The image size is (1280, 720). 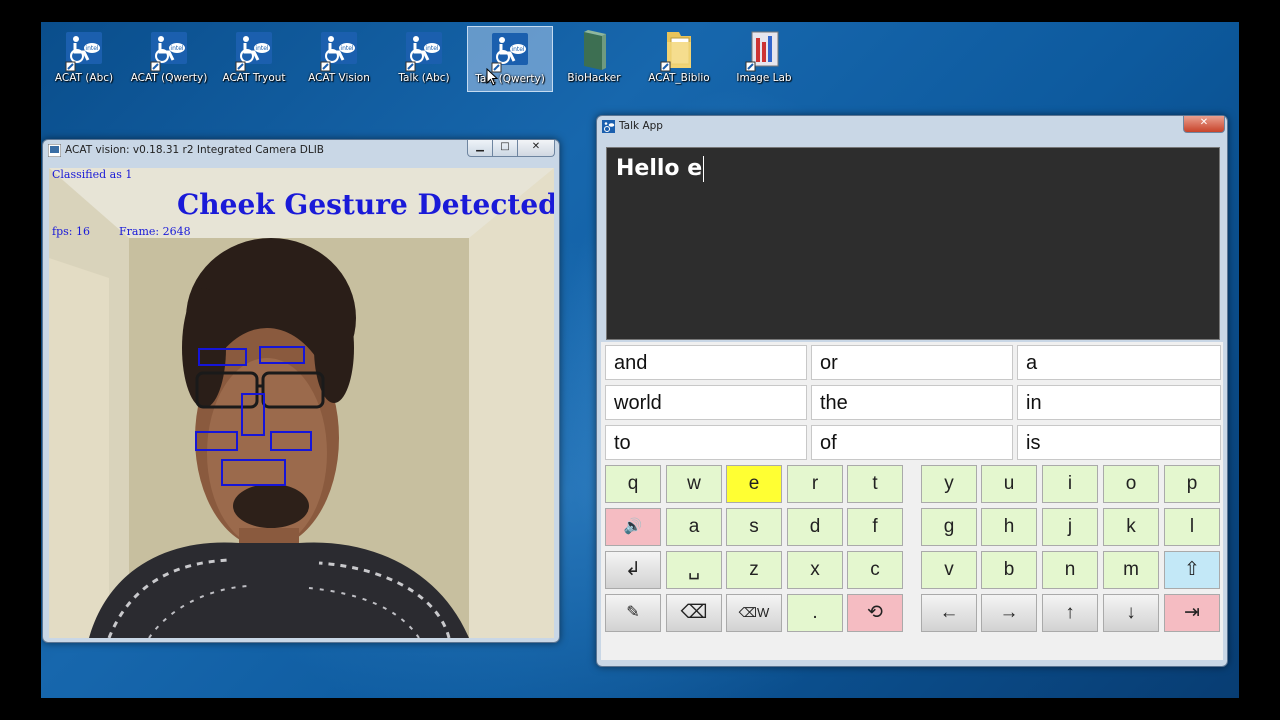 I want to click on desktop-icon-talk-qwerty: intel Talk (Qwerty), so click(x=510, y=59).